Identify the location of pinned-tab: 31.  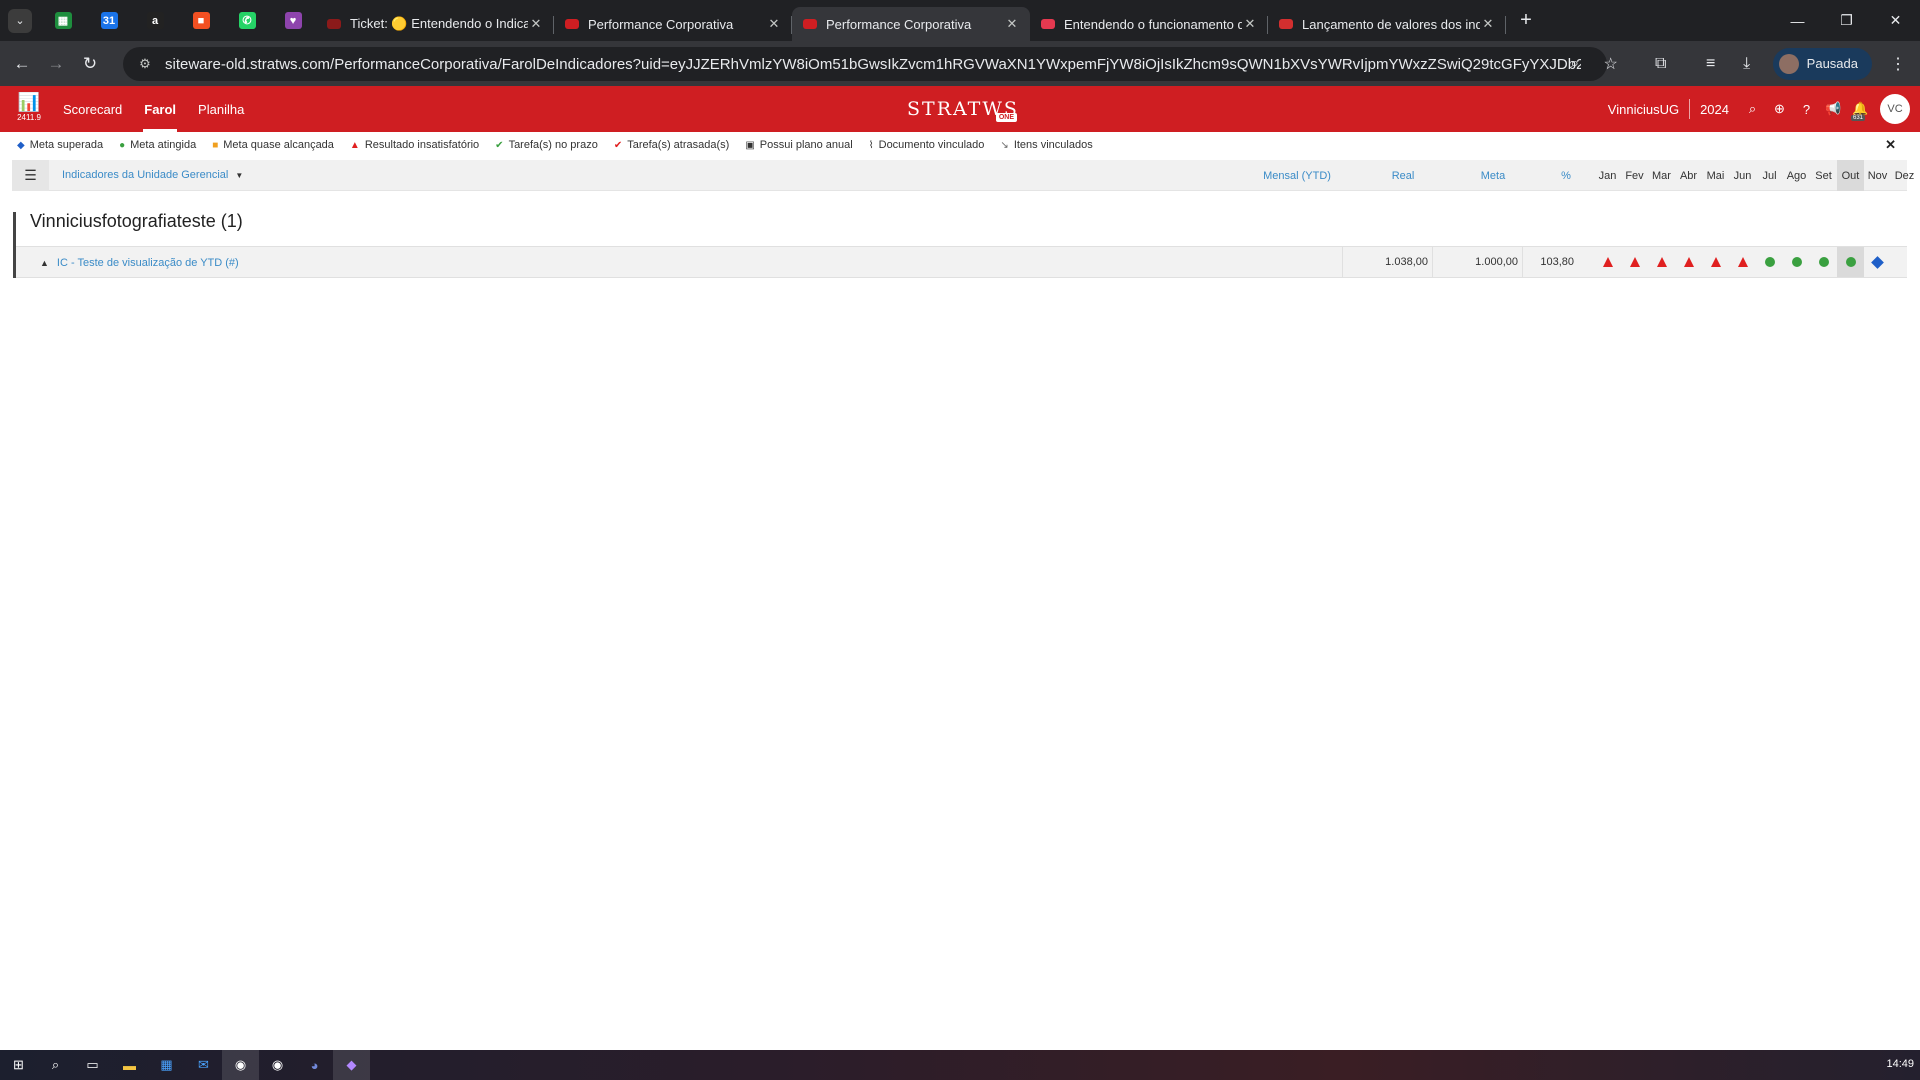
(109, 21).